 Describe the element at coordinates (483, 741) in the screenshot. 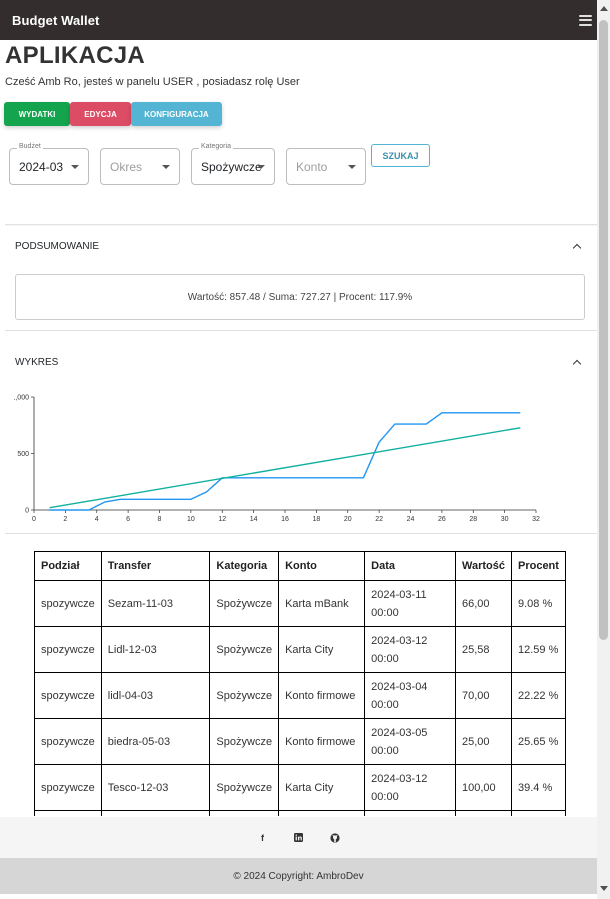

I see `table-cell: 25,00` at that location.